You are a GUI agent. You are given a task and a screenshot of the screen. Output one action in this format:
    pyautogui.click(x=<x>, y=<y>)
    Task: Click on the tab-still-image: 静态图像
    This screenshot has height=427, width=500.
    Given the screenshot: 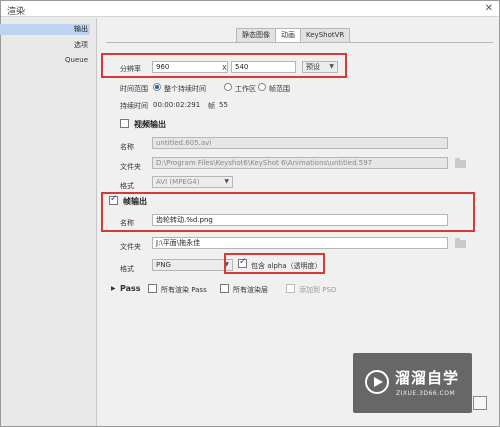 What is the action you would take?
    pyautogui.click(x=256, y=35)
    